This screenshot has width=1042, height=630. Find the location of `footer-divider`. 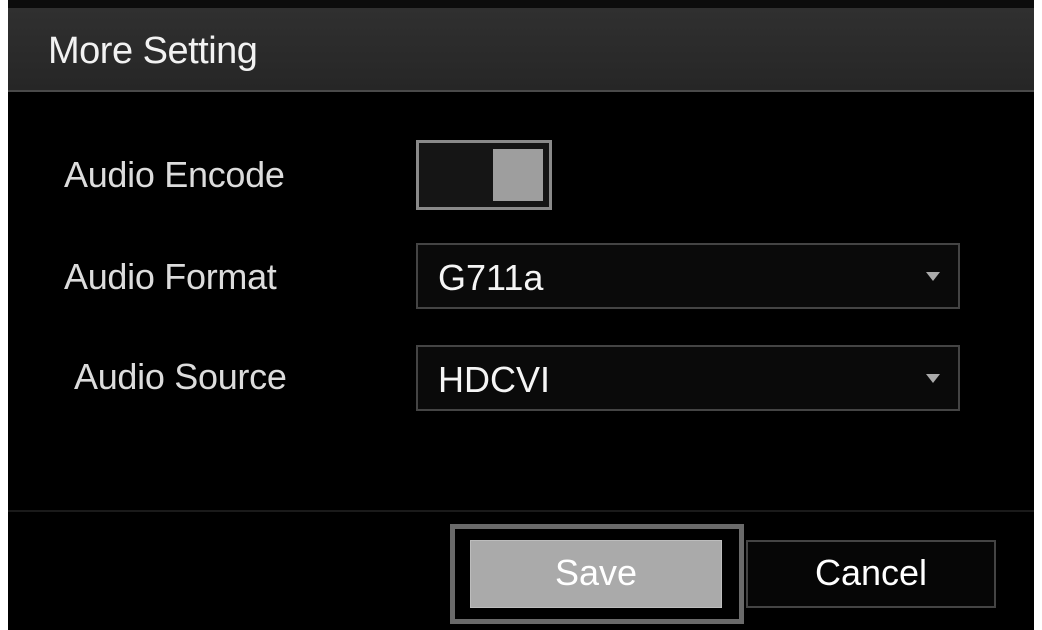

footer-divider is located at coordinates (521, 511).